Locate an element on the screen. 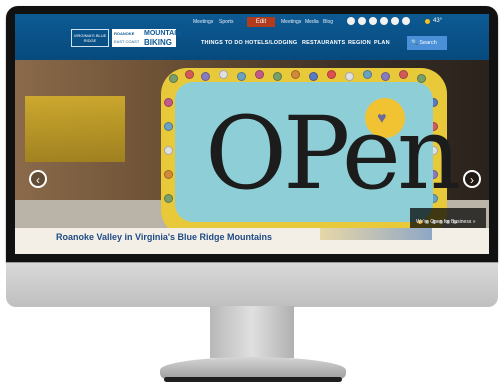 This screenshot has width=504, height=385. slide-caption-text: We're Open for Business » is located at coordinates (446, 222).